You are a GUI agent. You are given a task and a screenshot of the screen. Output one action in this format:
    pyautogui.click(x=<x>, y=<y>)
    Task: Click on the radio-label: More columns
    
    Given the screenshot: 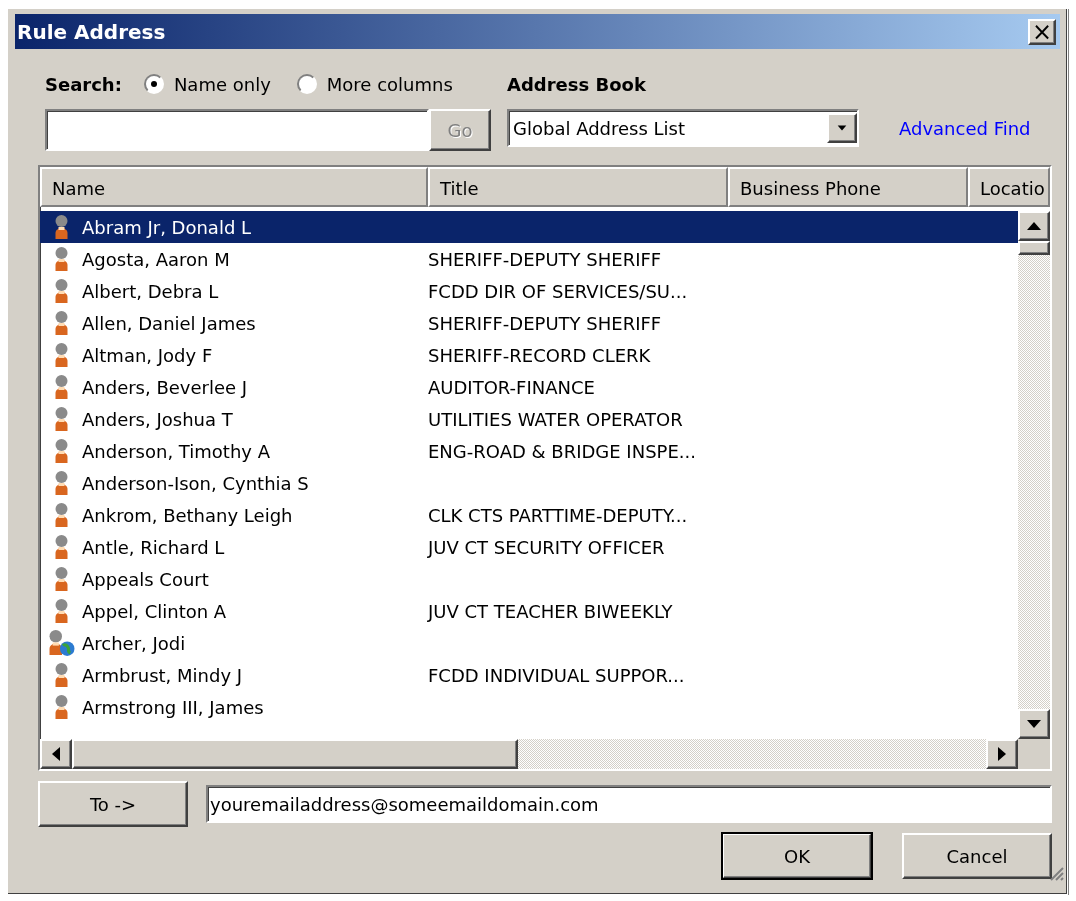 What is the action you would take?
    pyautogui.click(x=389, y=84)
    